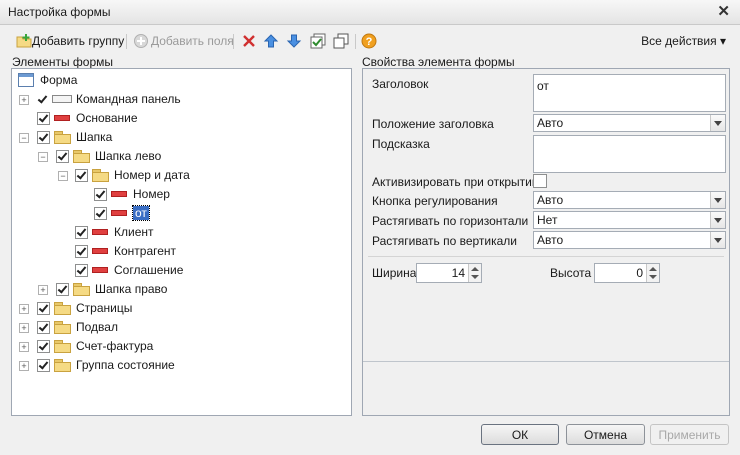  I want to click on title-position-label: Положение заголовка, so click(433, 124).